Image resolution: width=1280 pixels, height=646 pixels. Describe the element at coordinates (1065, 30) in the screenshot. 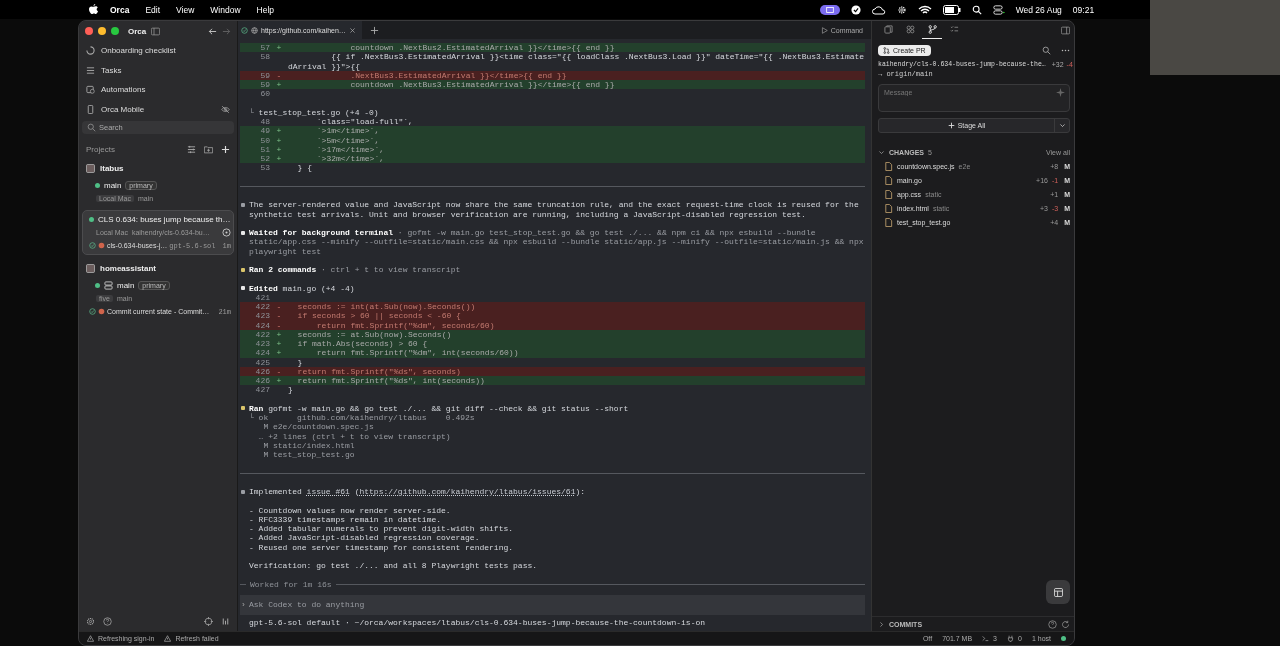

I see `panel-toggle-icon` at that location.